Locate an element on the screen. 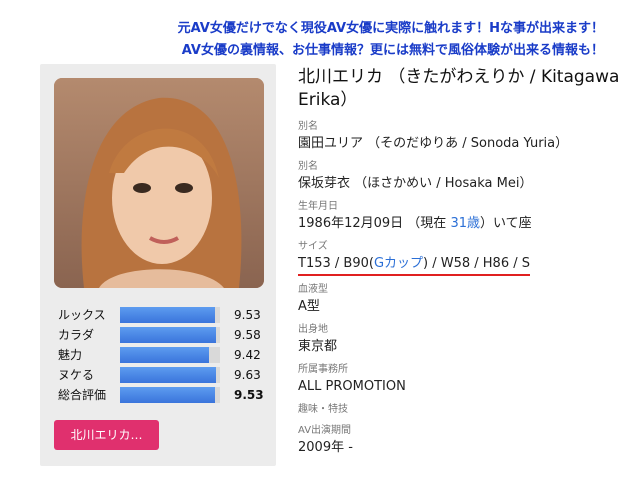  rating-row-appeal: ヌケる 9.63 is located at coordinates (162, 375).